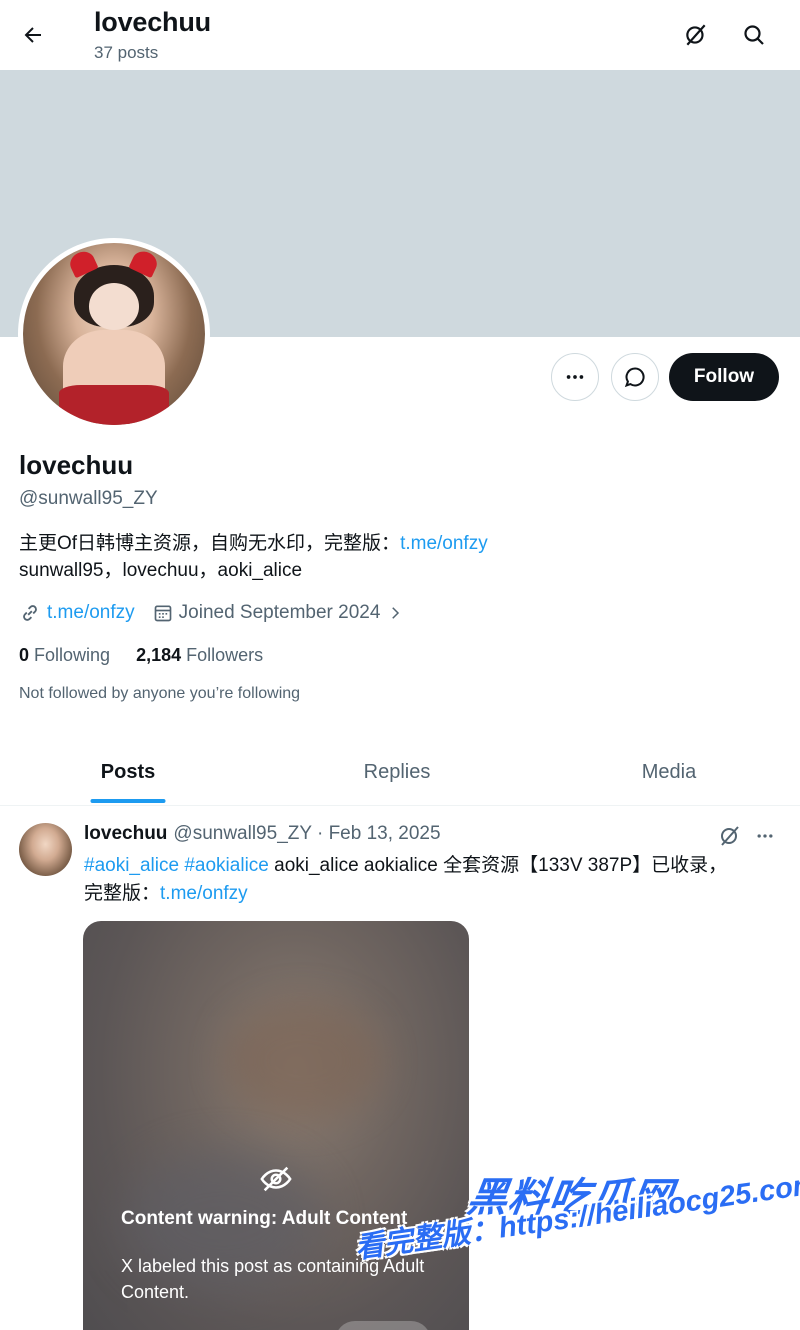 The height and width of the screenshot is (1330, 800). Describe the element at coordinates (225, 655) in the screenshot. I see `followers-label: Followers` at that location.